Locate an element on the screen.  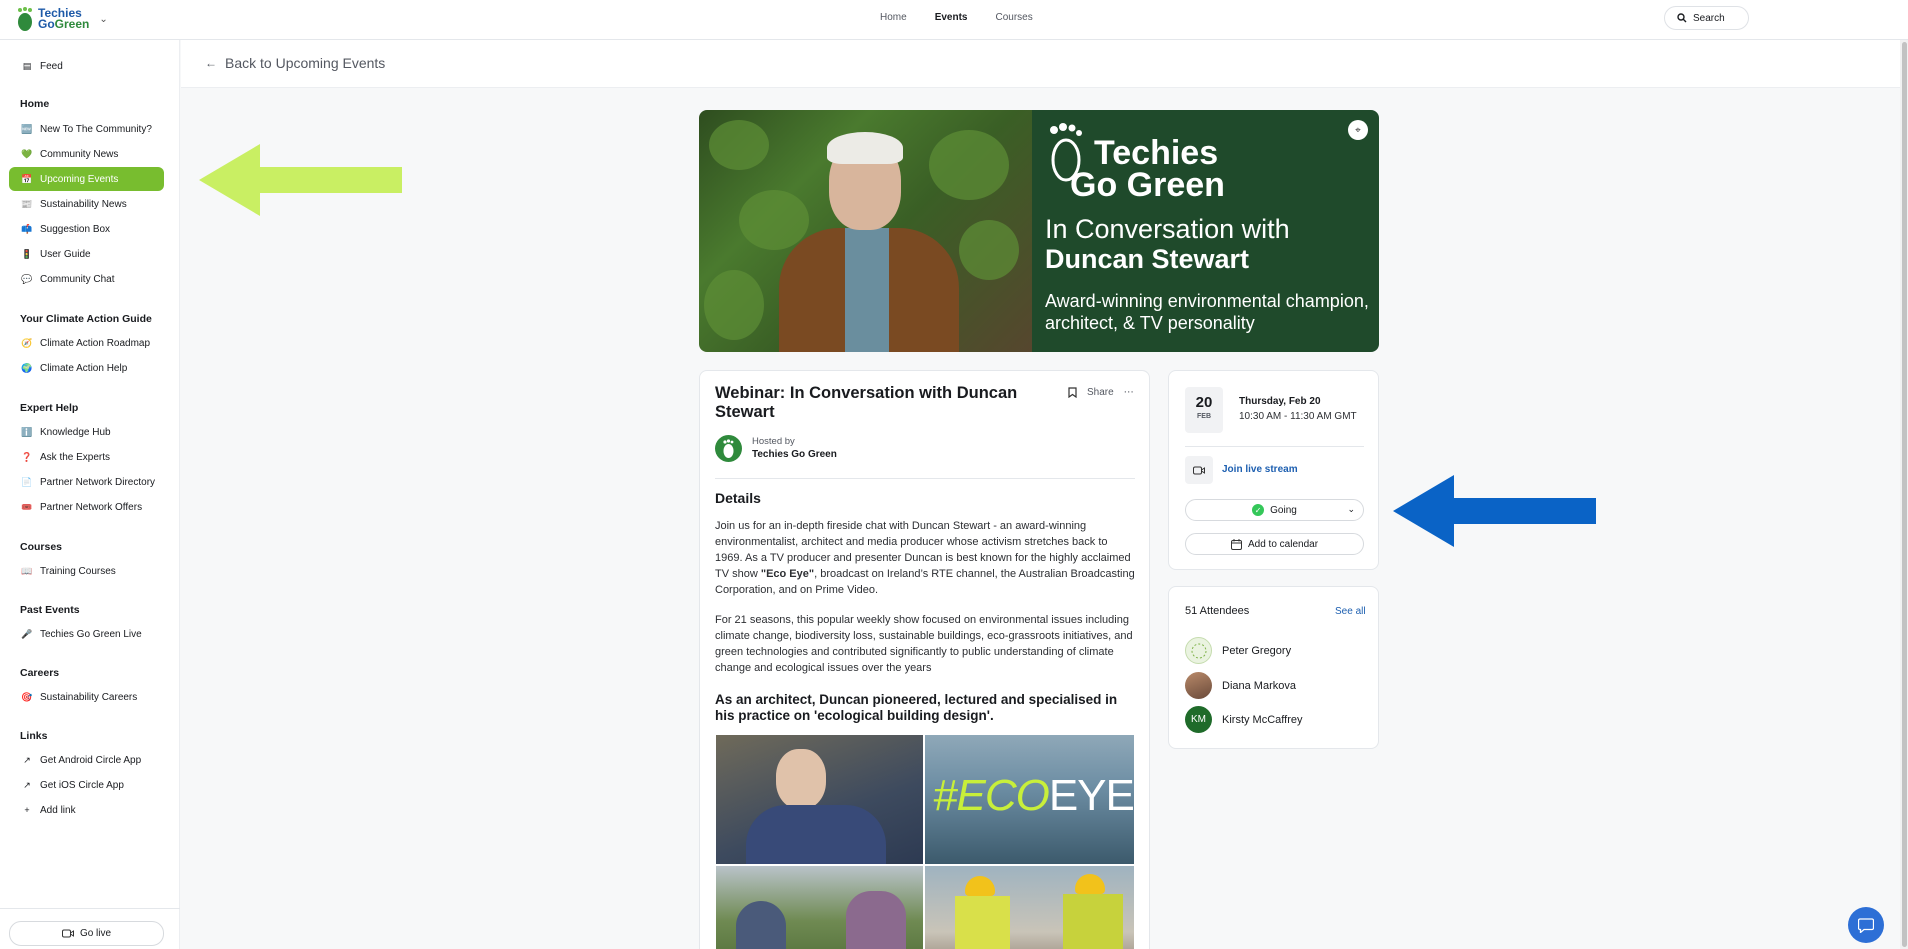
bookmark-icon is located at coordinates (1072, 392).